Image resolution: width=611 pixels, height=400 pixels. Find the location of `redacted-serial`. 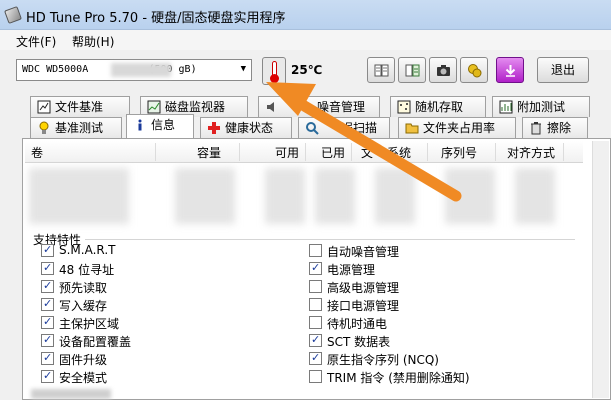

redacted-serial is located at coordinates (141, 70).